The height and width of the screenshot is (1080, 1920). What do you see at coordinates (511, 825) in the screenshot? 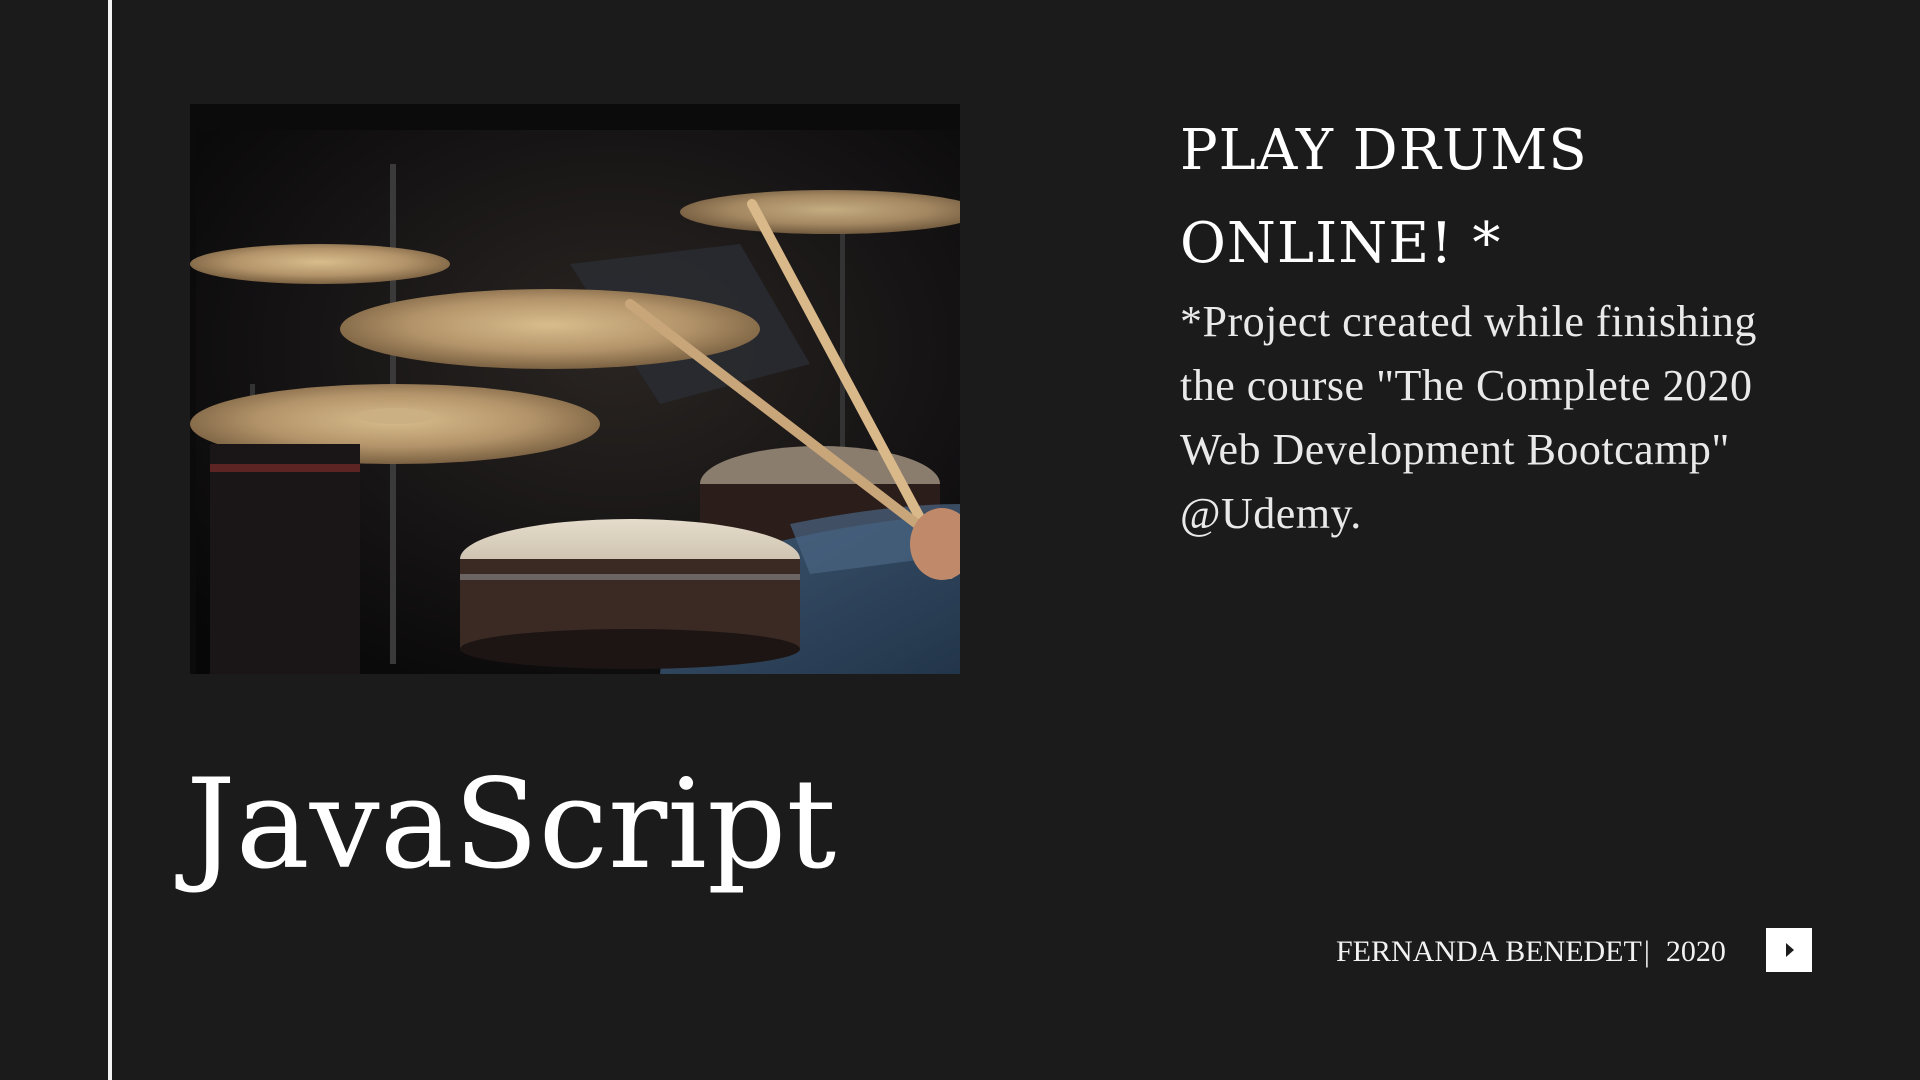
I see `technology-heading: JavaScript` at bounding box center [511, 825].